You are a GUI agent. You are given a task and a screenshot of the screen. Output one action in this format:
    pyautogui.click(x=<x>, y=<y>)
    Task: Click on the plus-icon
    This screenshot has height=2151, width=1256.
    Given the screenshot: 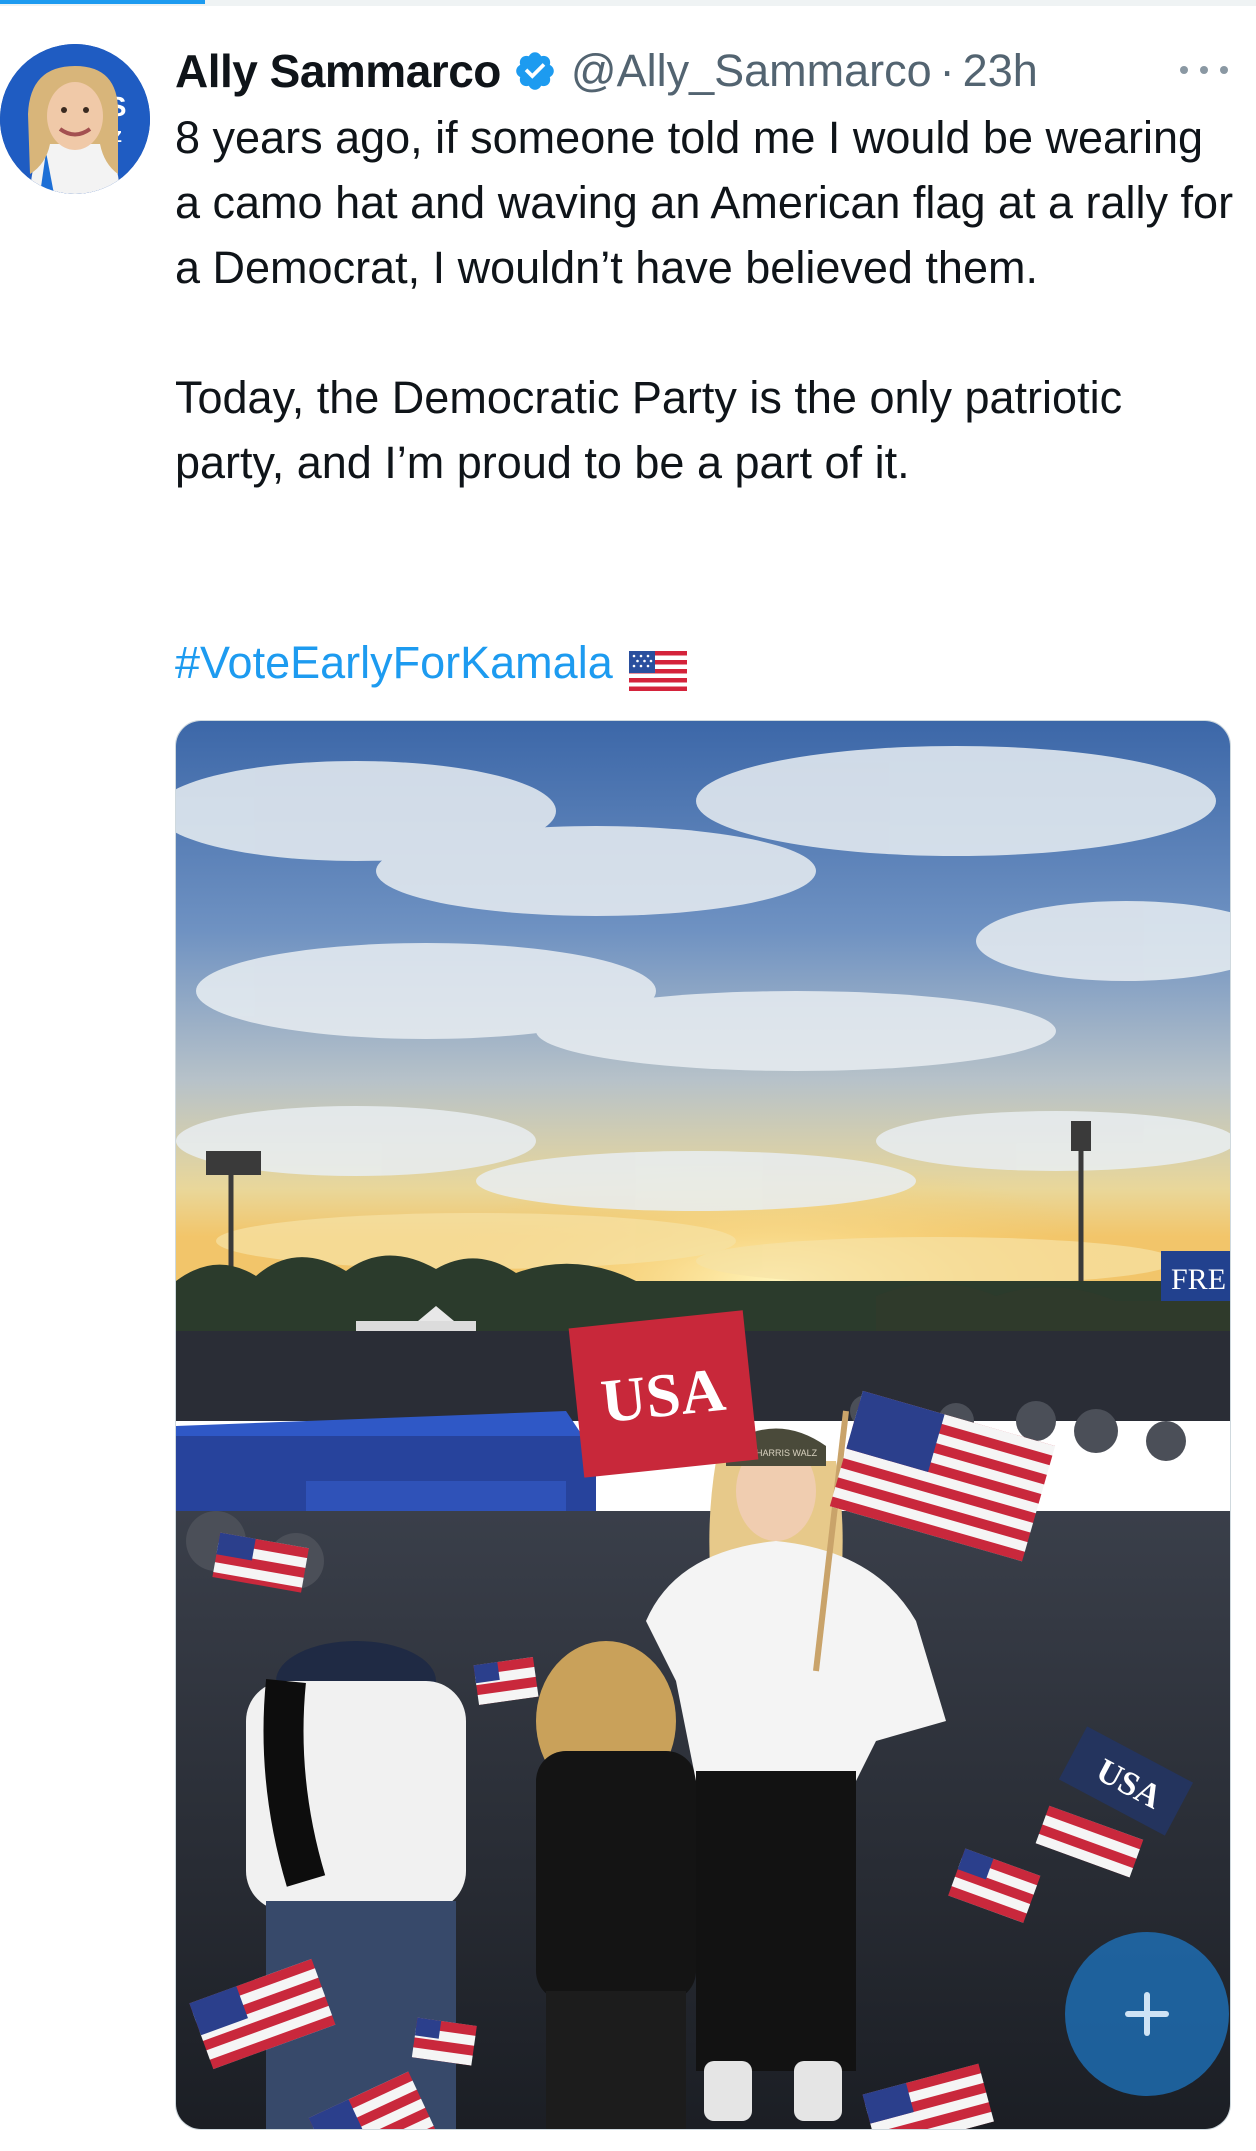 What is the action you would take?
    pyautogui.click(x=1147, y=2014)
    